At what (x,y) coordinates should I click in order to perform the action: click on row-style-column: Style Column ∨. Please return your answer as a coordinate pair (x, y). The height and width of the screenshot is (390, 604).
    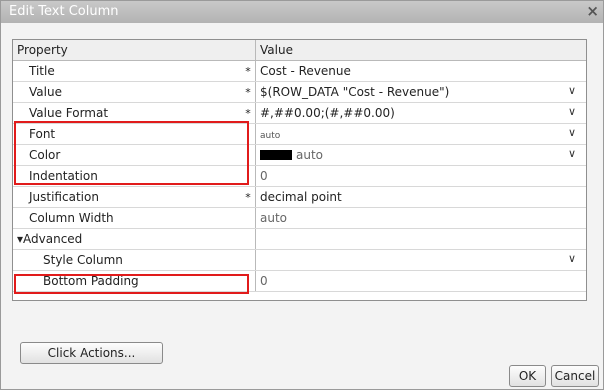
    Looking at the image, I should click on (299, 260).